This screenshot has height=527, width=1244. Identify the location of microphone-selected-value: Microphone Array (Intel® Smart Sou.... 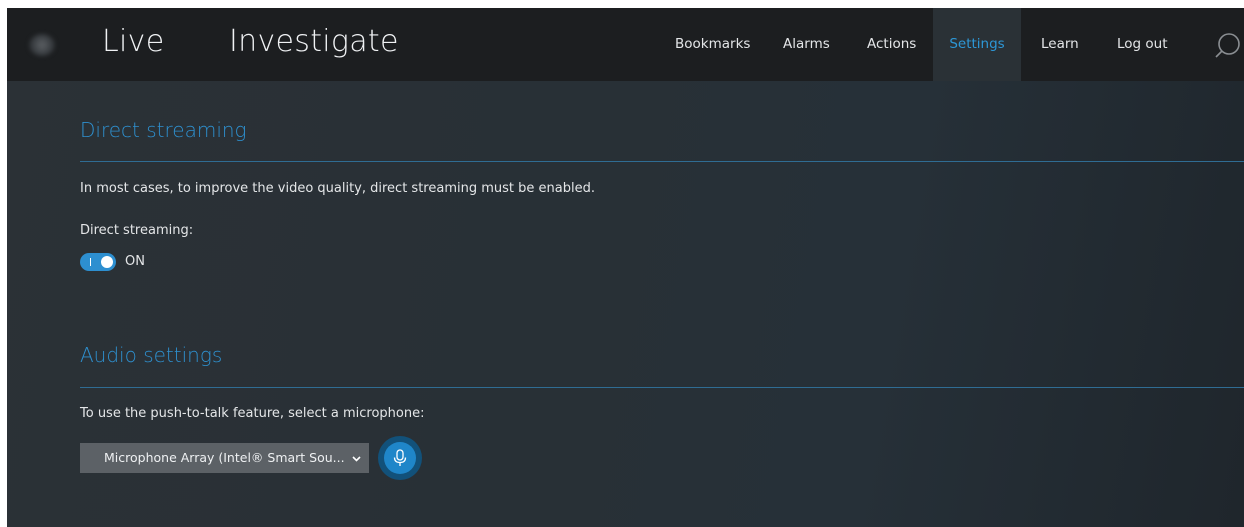
(224, 457).